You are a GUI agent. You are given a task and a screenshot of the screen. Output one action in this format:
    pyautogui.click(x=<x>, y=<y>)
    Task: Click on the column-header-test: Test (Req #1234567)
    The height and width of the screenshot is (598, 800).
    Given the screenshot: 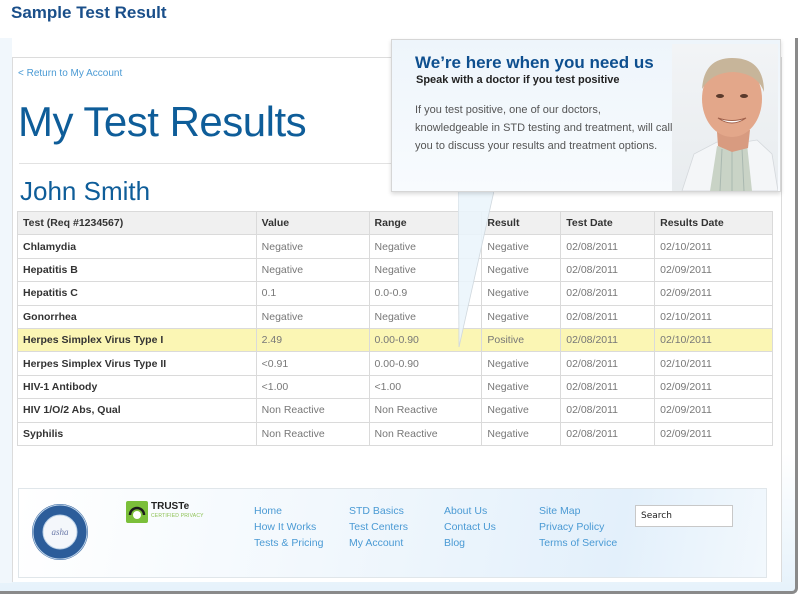 What is the action you would take?
    pyautogui.click(x=137, y=223)
    